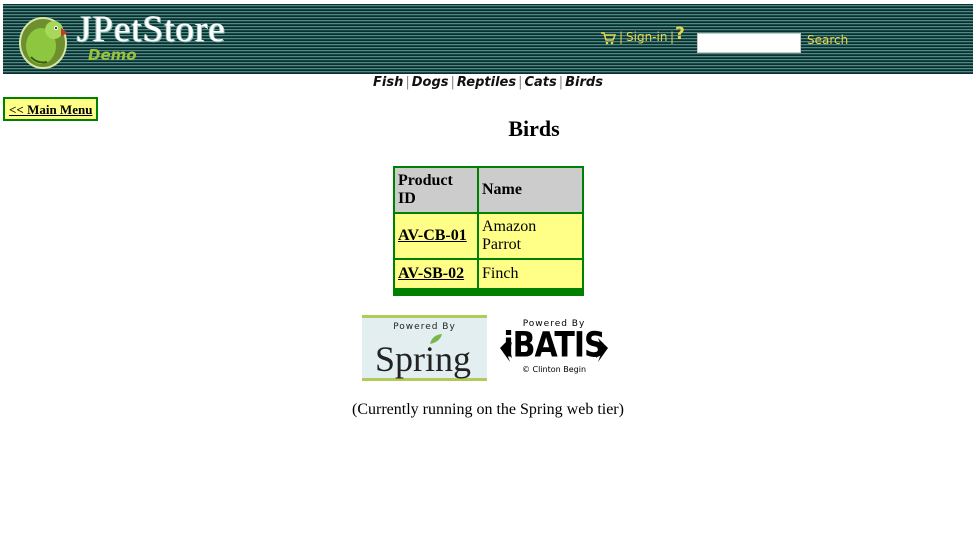 Image resolution: width=976 pixels, height=559 pixels. What do you see at coordinates (430, 82) in the screenshot?
I see `nav-dogs: Dogs` at bounding box center [430, 82].